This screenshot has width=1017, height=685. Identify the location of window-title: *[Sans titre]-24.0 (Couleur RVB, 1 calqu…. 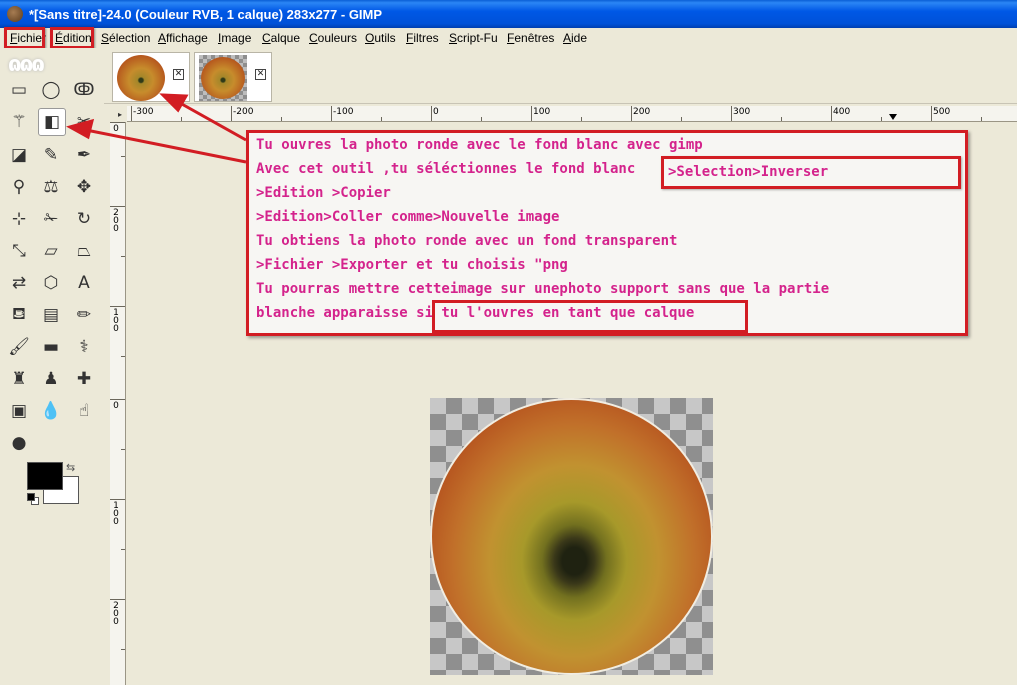
(206, 14).